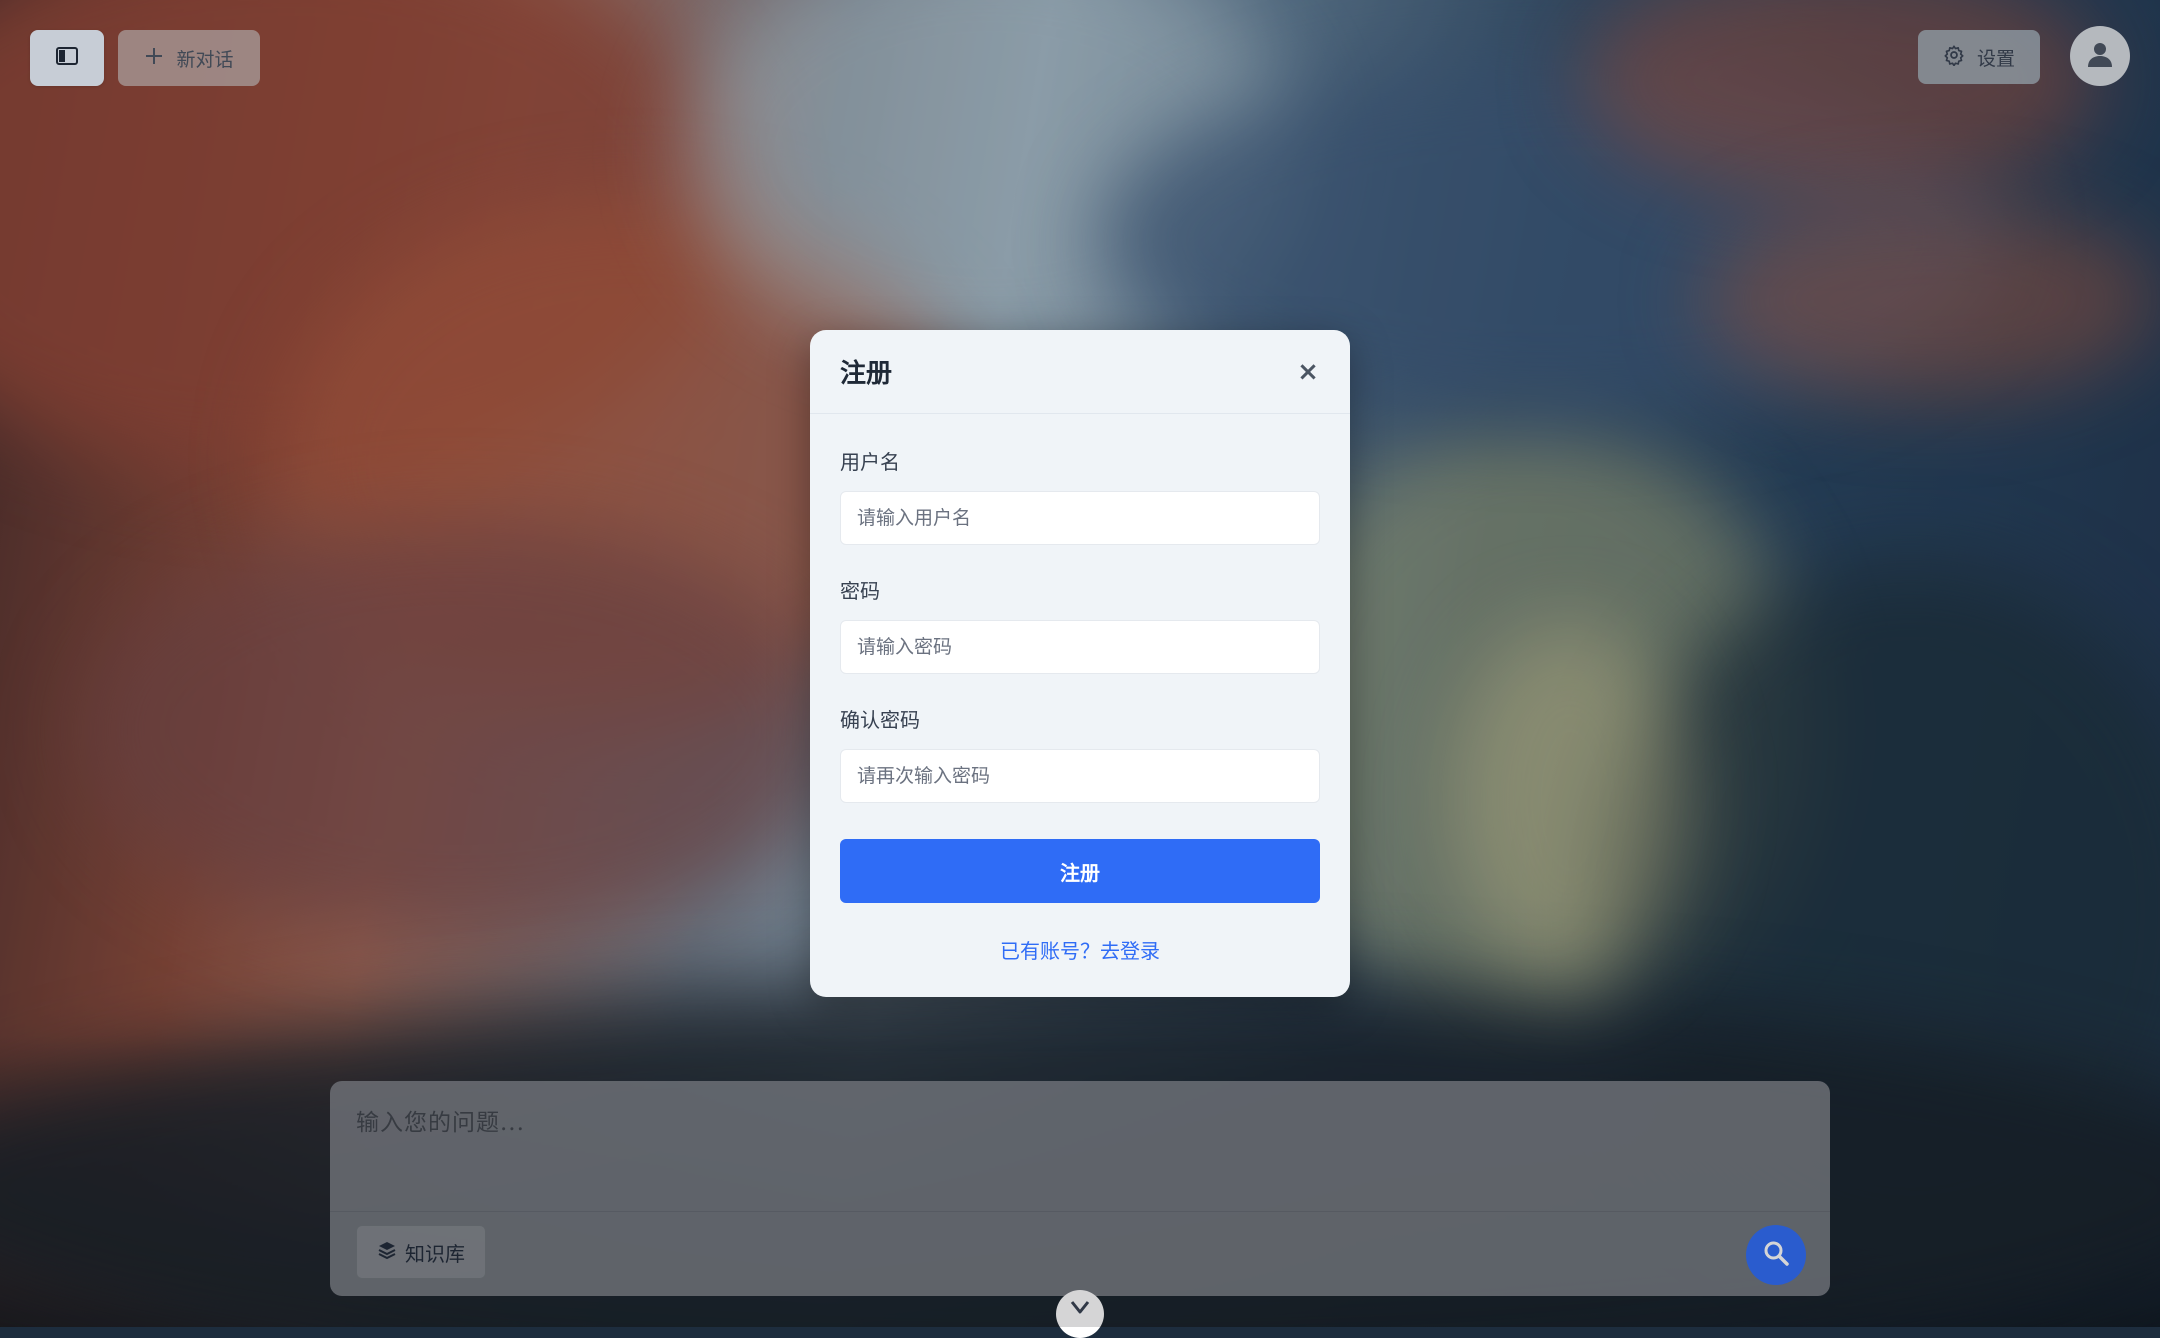 This screenshot has height=1338, width=2160. I want to click on username-input, so click(1080, 518).